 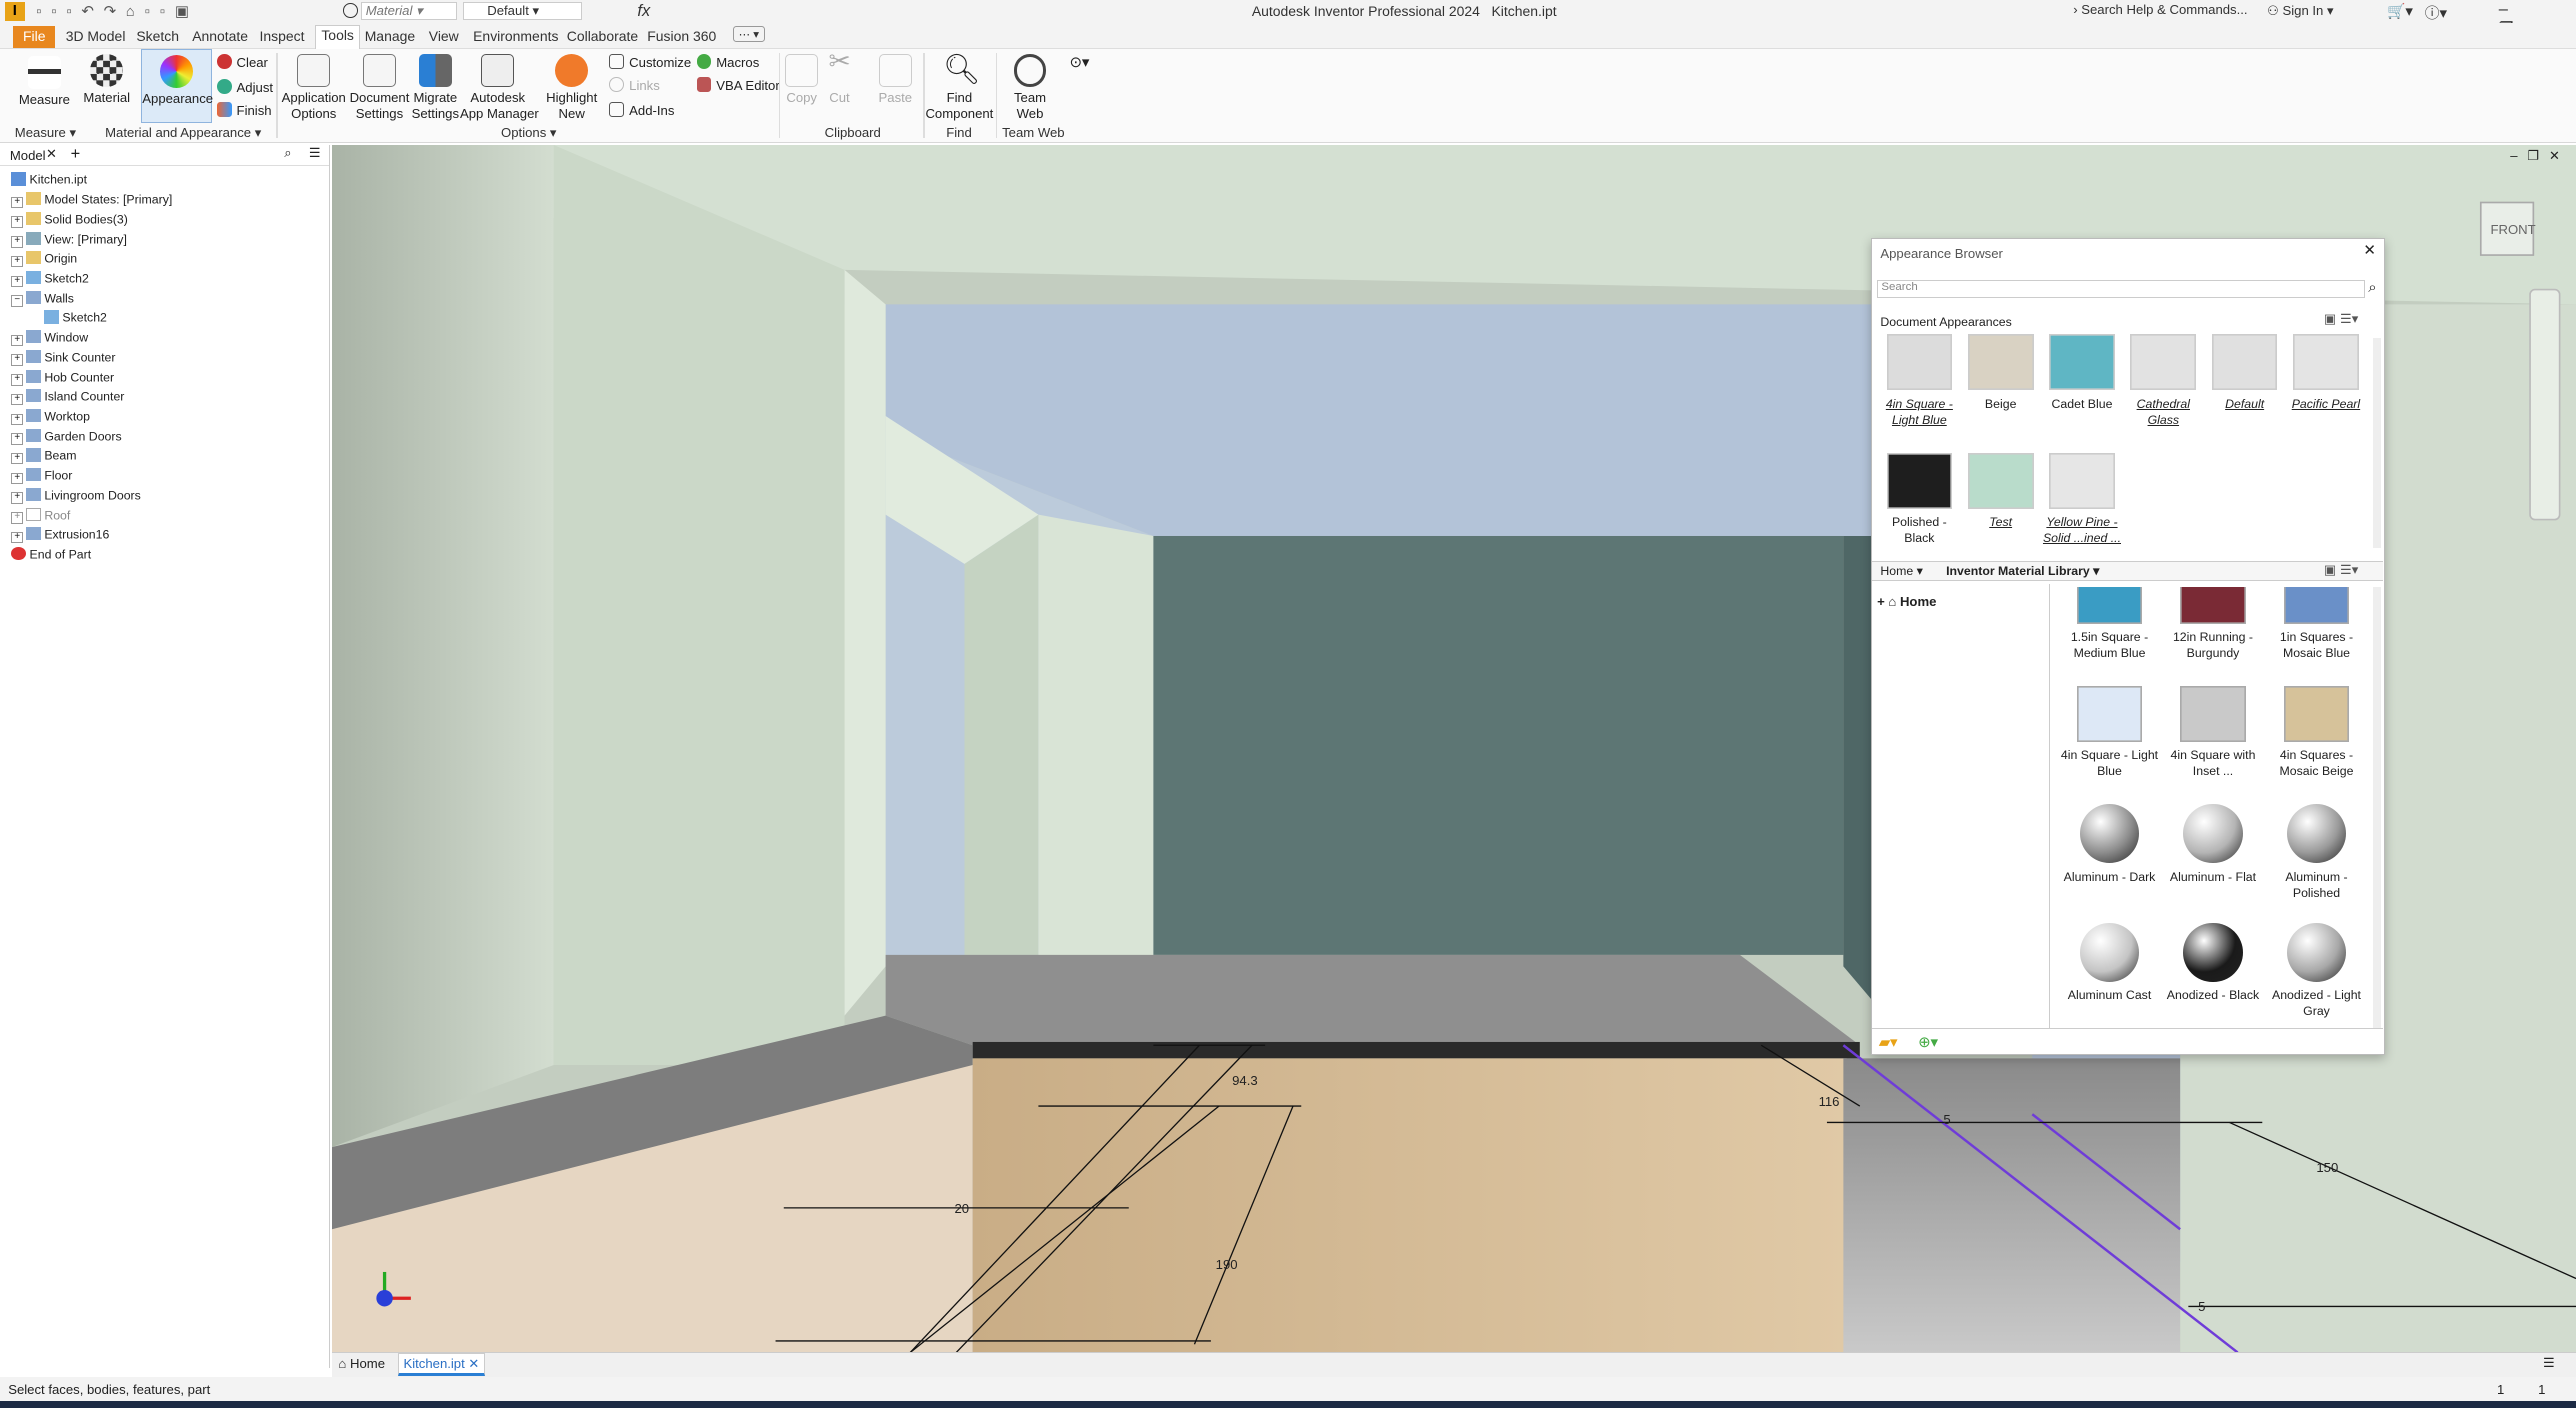 I want to click on macros-button: Macros, so click(x=727, y=62).